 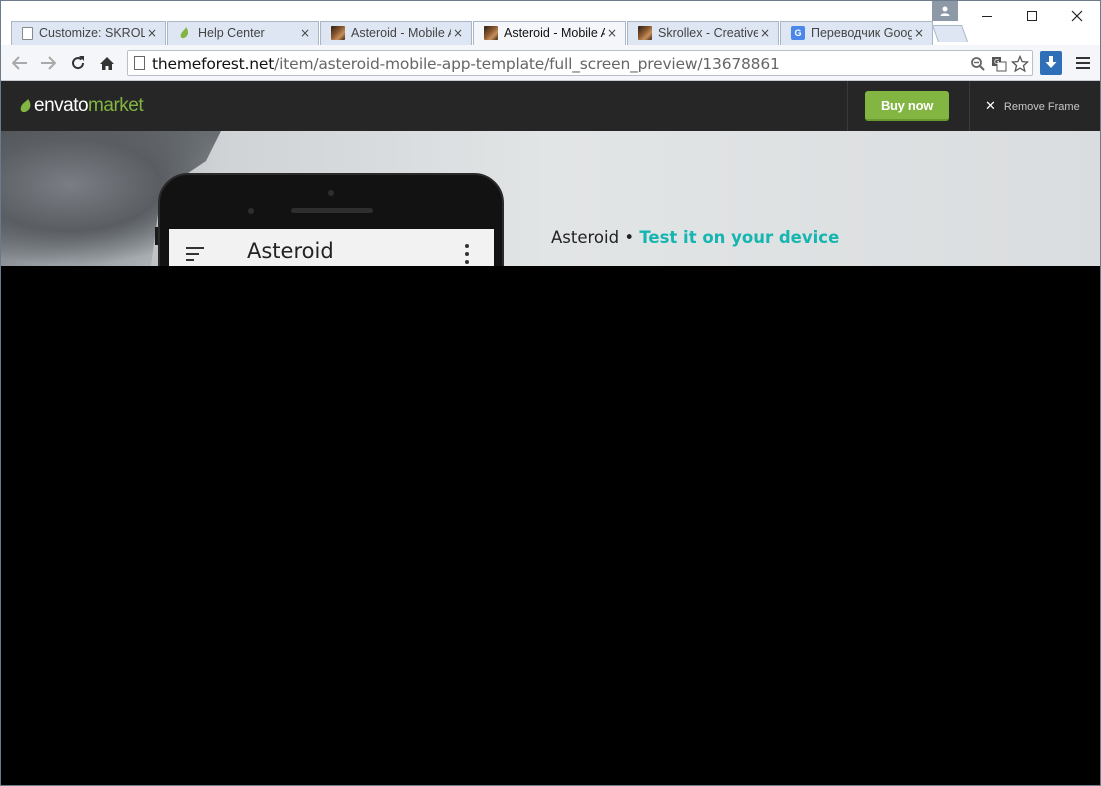 I want to click on profile-button, so click(x=945, y=11).